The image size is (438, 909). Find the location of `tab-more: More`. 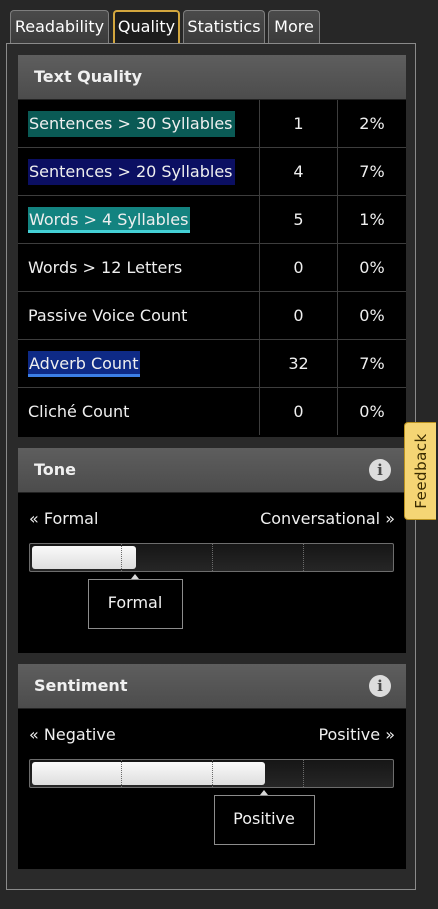

tab-more: More is located at coordinates (294, 26).